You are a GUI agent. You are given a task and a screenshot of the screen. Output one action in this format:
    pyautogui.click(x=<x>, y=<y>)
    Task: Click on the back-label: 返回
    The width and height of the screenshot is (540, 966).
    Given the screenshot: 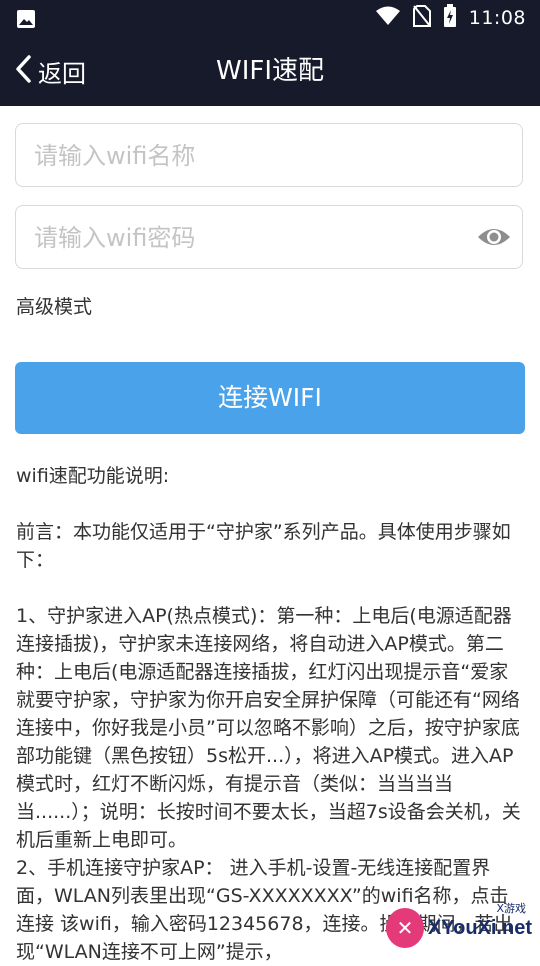 What is the action you would take?
    pyautogui.click(x=62, y=73)
    